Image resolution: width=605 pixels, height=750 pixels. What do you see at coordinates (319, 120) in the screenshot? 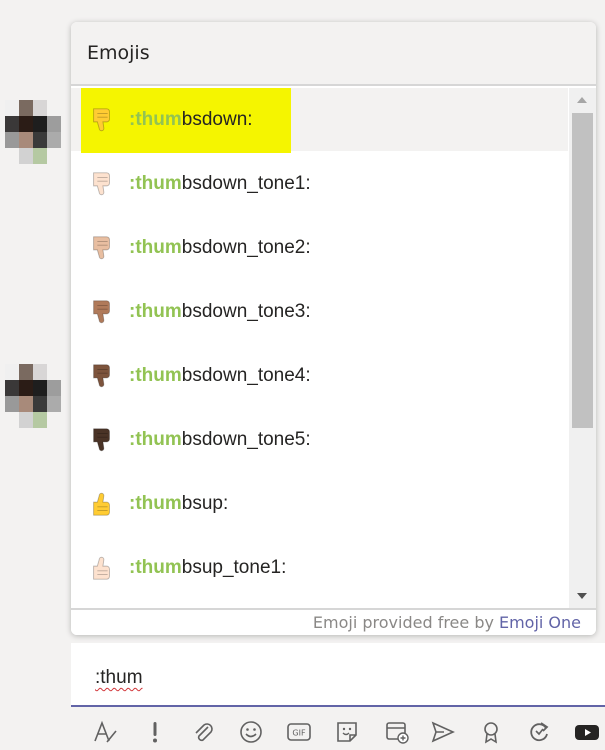
I see `emoji-suggestion-item: :thumbsdown:` at bounding box center [319, 120].